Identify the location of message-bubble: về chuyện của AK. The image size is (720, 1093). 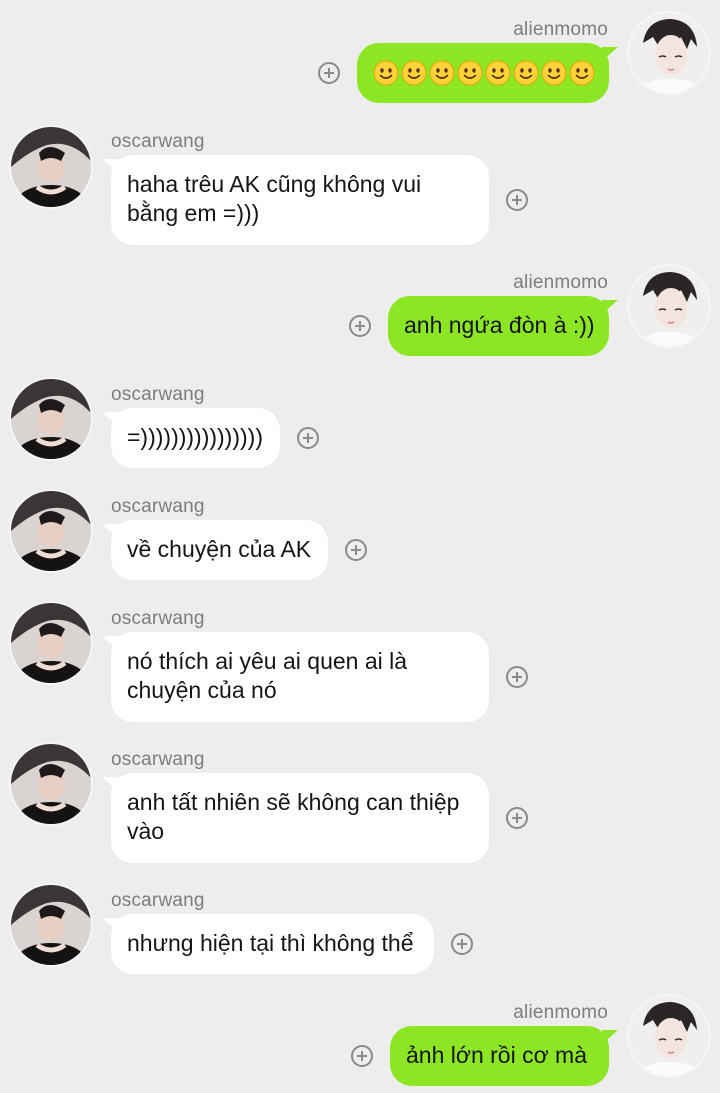
(215, 550).